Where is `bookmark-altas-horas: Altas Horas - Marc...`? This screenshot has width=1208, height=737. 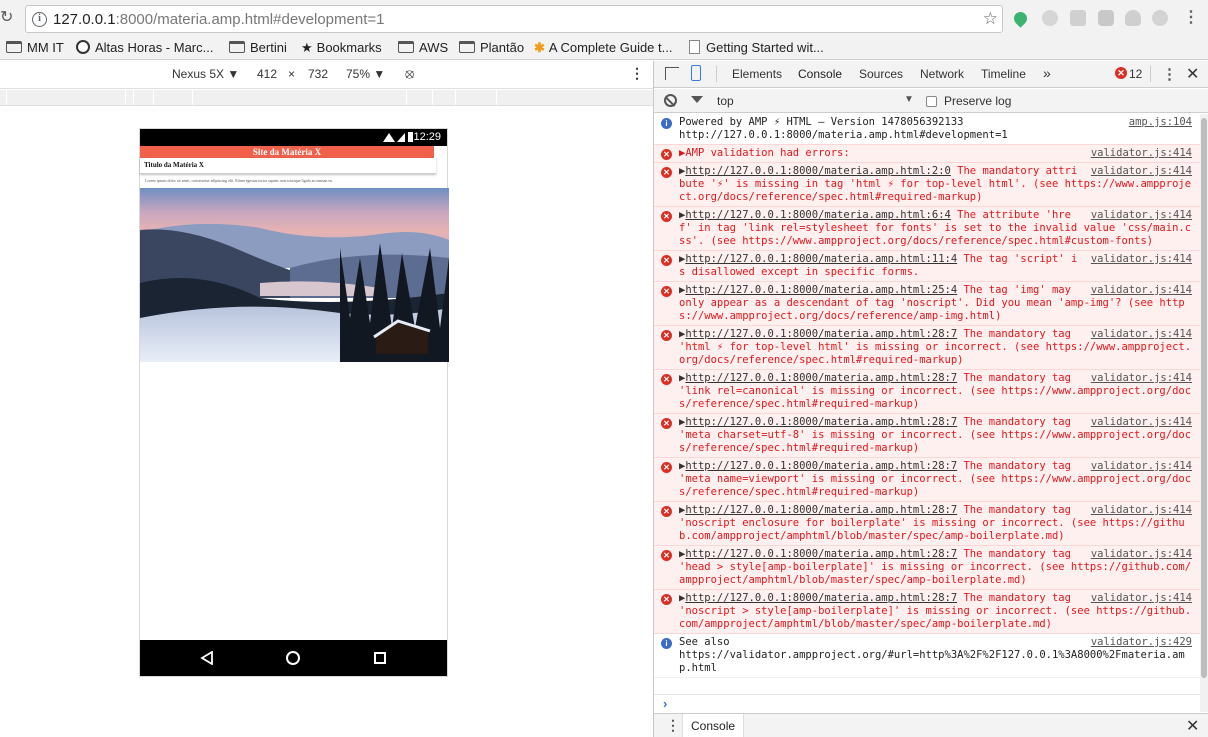
bookmark-altas-horas: Altas Horas - Marc... is located at coordinates (144, 48).